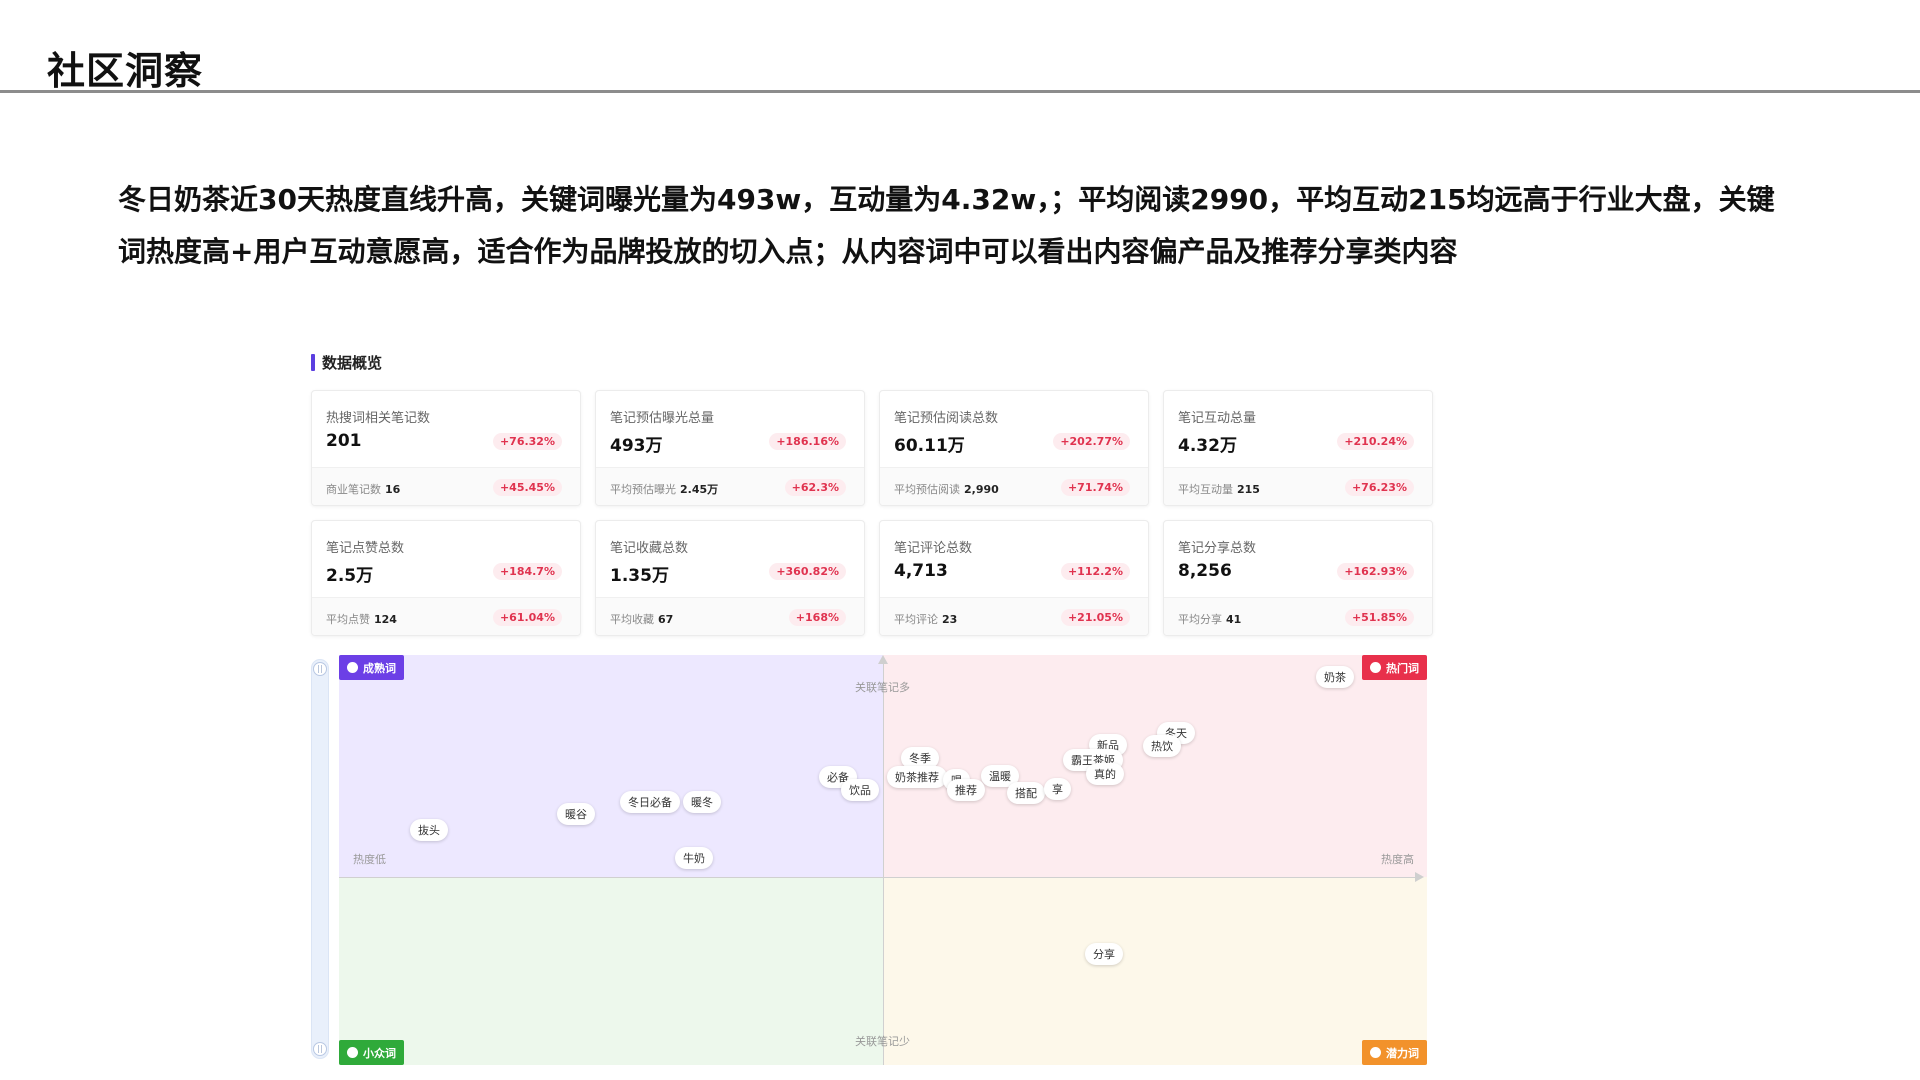  What do you see at coordinates (860, 790) in the screenshot?
I see `keyword-bubble: 饮品` at bounding box center [860, 790].